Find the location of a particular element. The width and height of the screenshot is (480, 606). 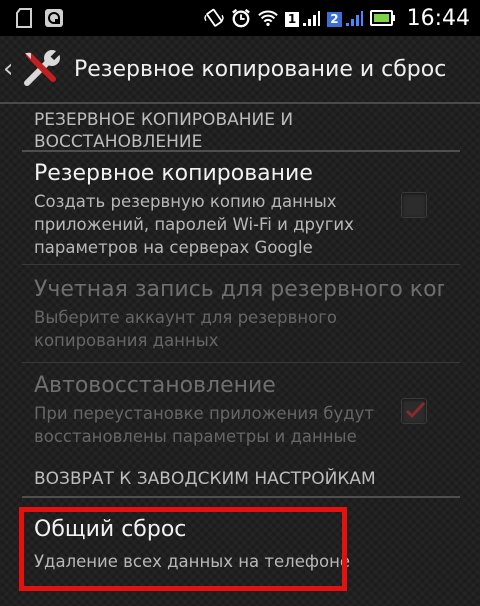

backup-checkbox is located at coordinates (414, 205).